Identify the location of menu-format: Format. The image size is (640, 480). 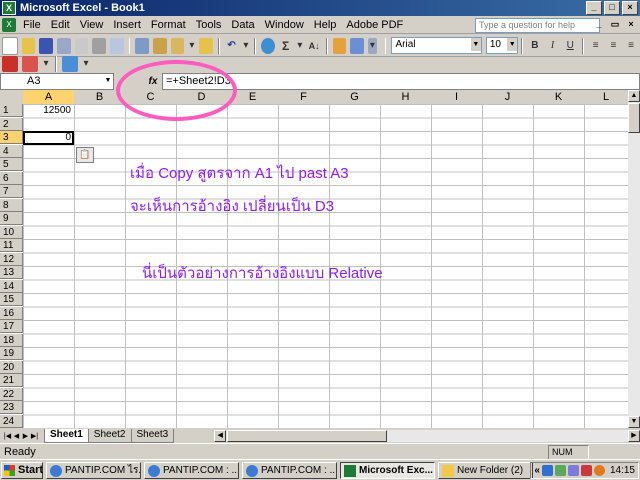
(168, 25).